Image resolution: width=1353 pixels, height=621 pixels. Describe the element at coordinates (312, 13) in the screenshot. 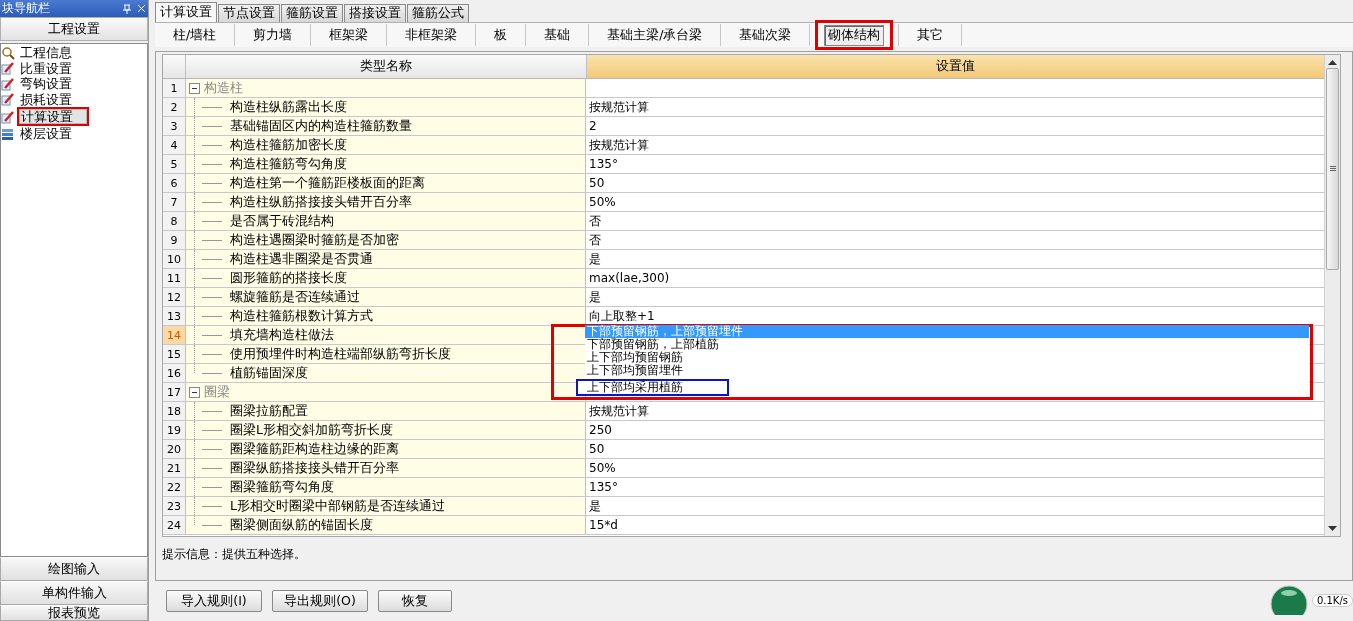

I see `tab: 箍筋设置` at that location.